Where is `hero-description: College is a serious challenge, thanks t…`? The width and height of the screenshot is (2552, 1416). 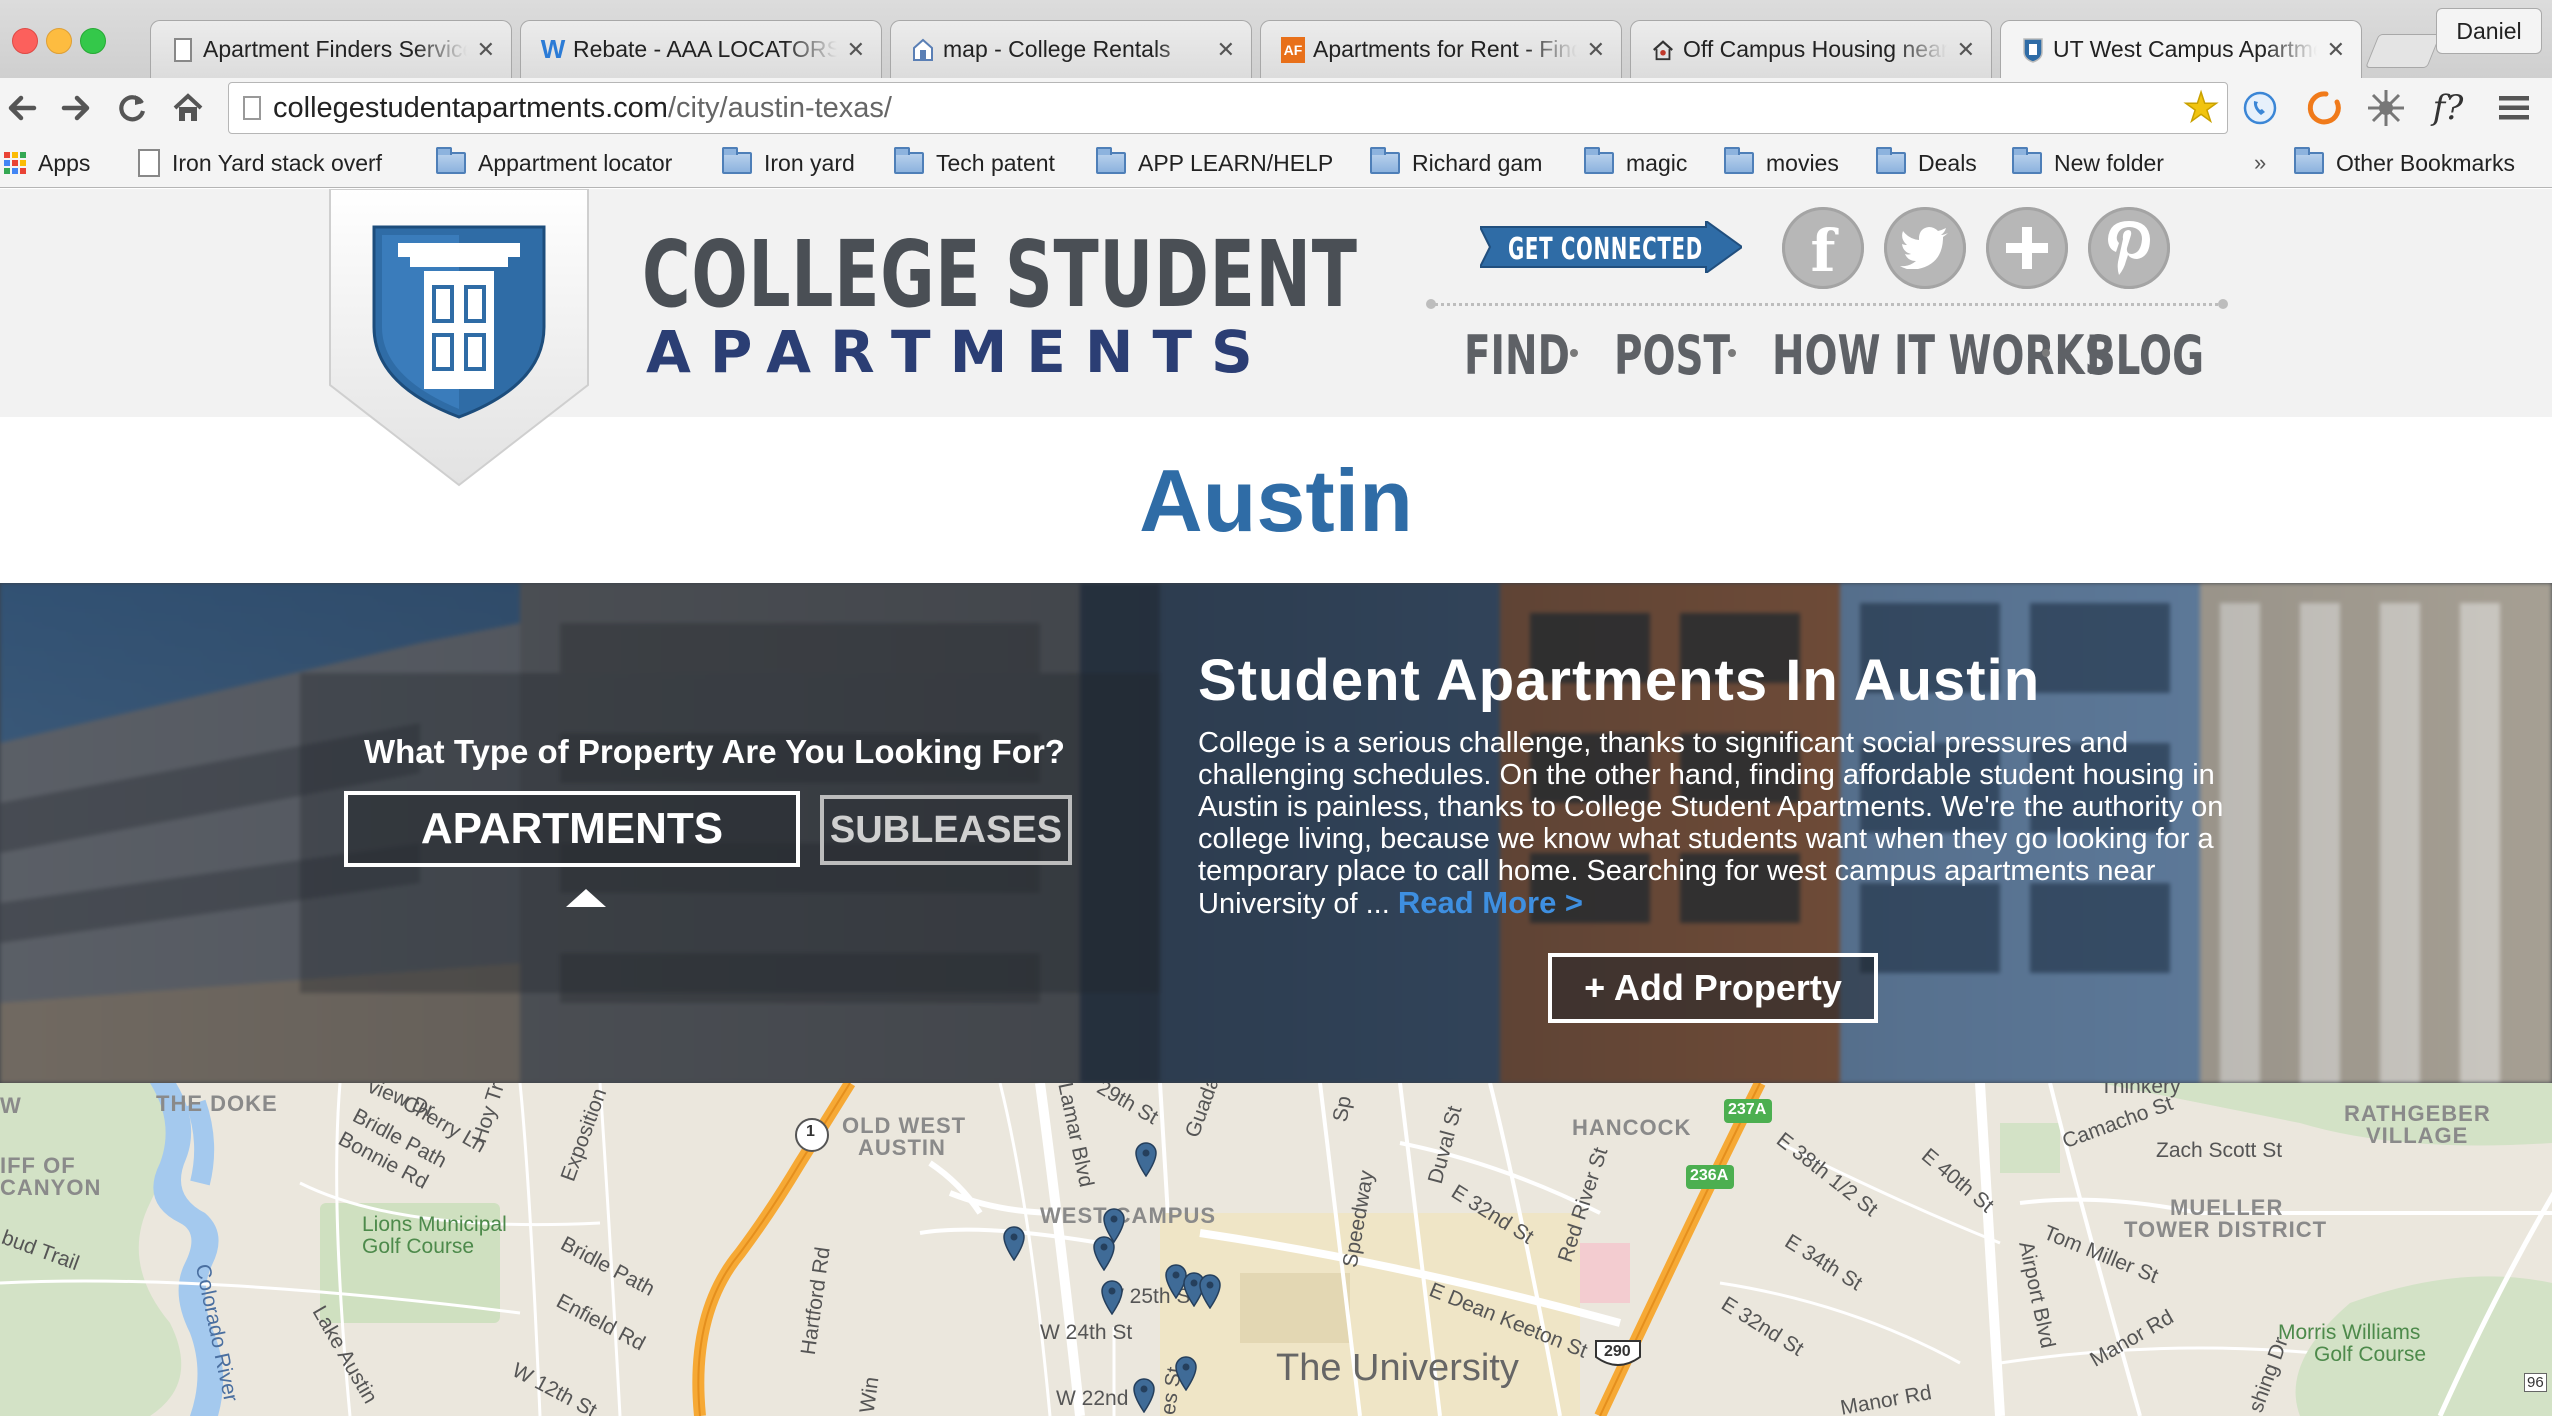 hero-description: College is a serious challenge, thanks t… is located at coordinates (1714, 823).